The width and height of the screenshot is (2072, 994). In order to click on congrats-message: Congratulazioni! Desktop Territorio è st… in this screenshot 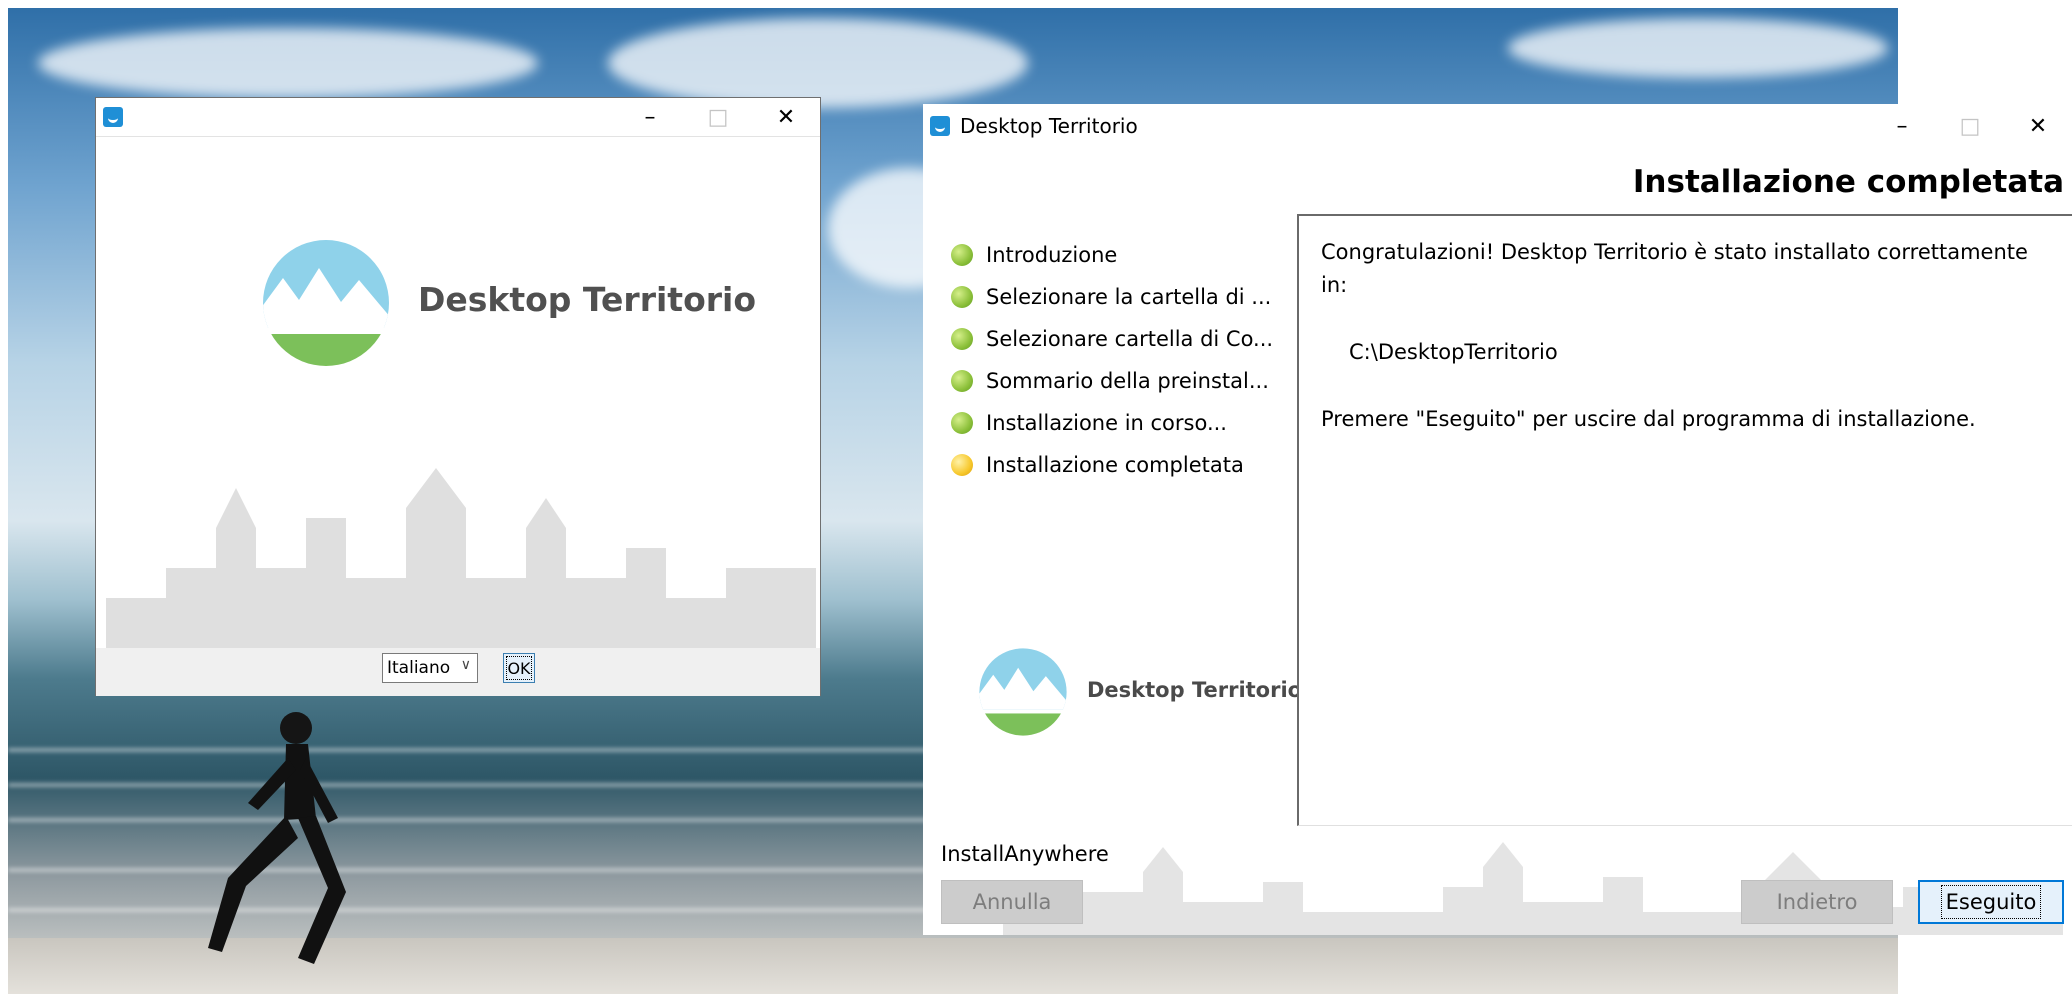, I will do `click(1674, 252)`.